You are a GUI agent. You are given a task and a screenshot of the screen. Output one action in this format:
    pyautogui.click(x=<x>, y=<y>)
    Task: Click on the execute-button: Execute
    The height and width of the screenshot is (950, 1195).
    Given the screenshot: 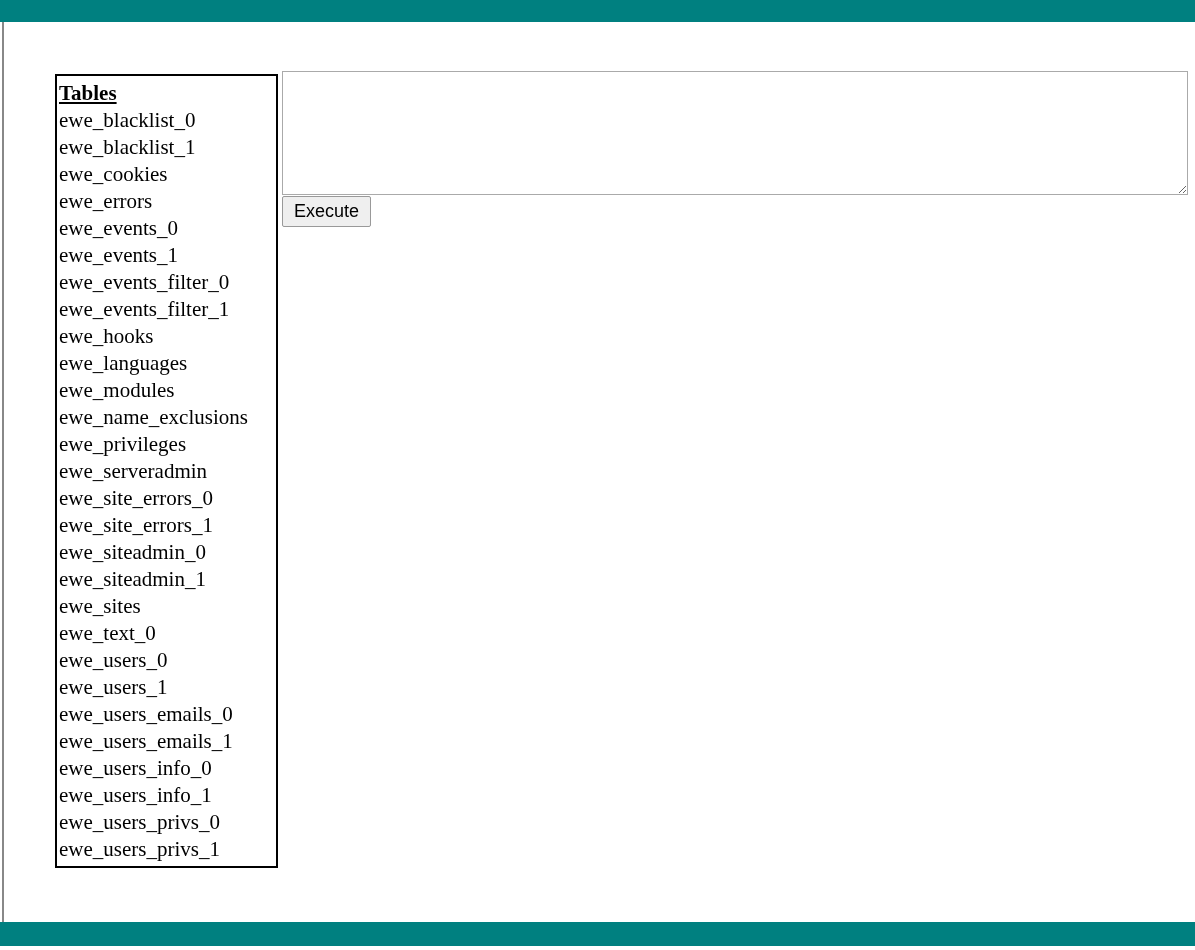 What is the action you would take?
    pyautogui.click(x=327, y=211)
    